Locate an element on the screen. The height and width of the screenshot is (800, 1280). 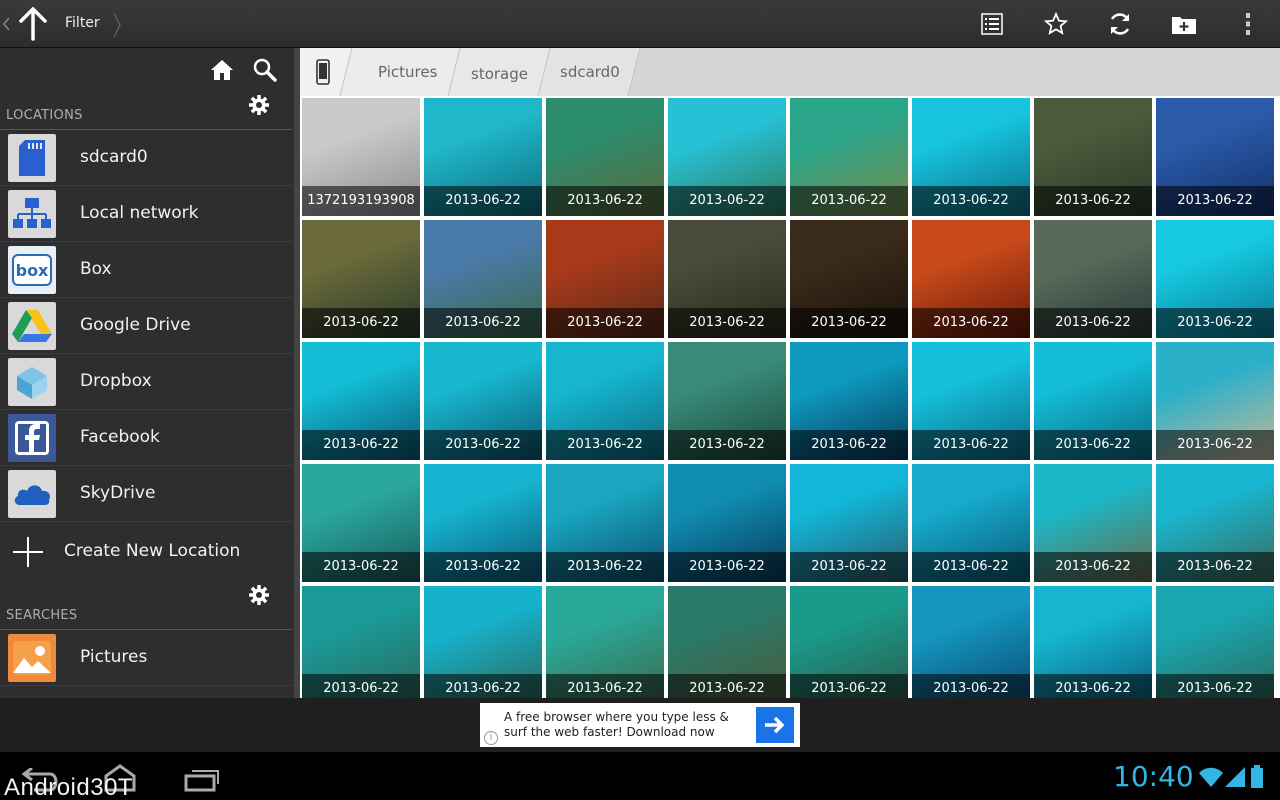
location-item-facebook: Facebook is located at coordinates (146, 438).